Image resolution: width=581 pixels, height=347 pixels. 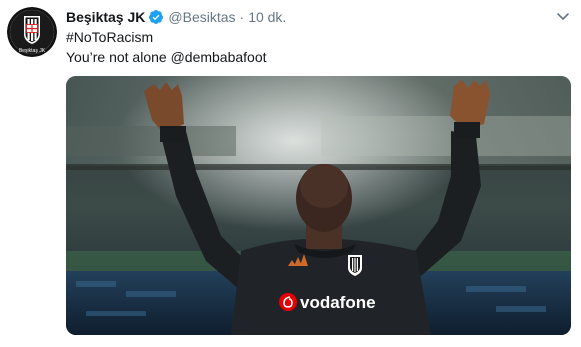 I want to click on verified-badge-icon, so click(x=156, y=17).